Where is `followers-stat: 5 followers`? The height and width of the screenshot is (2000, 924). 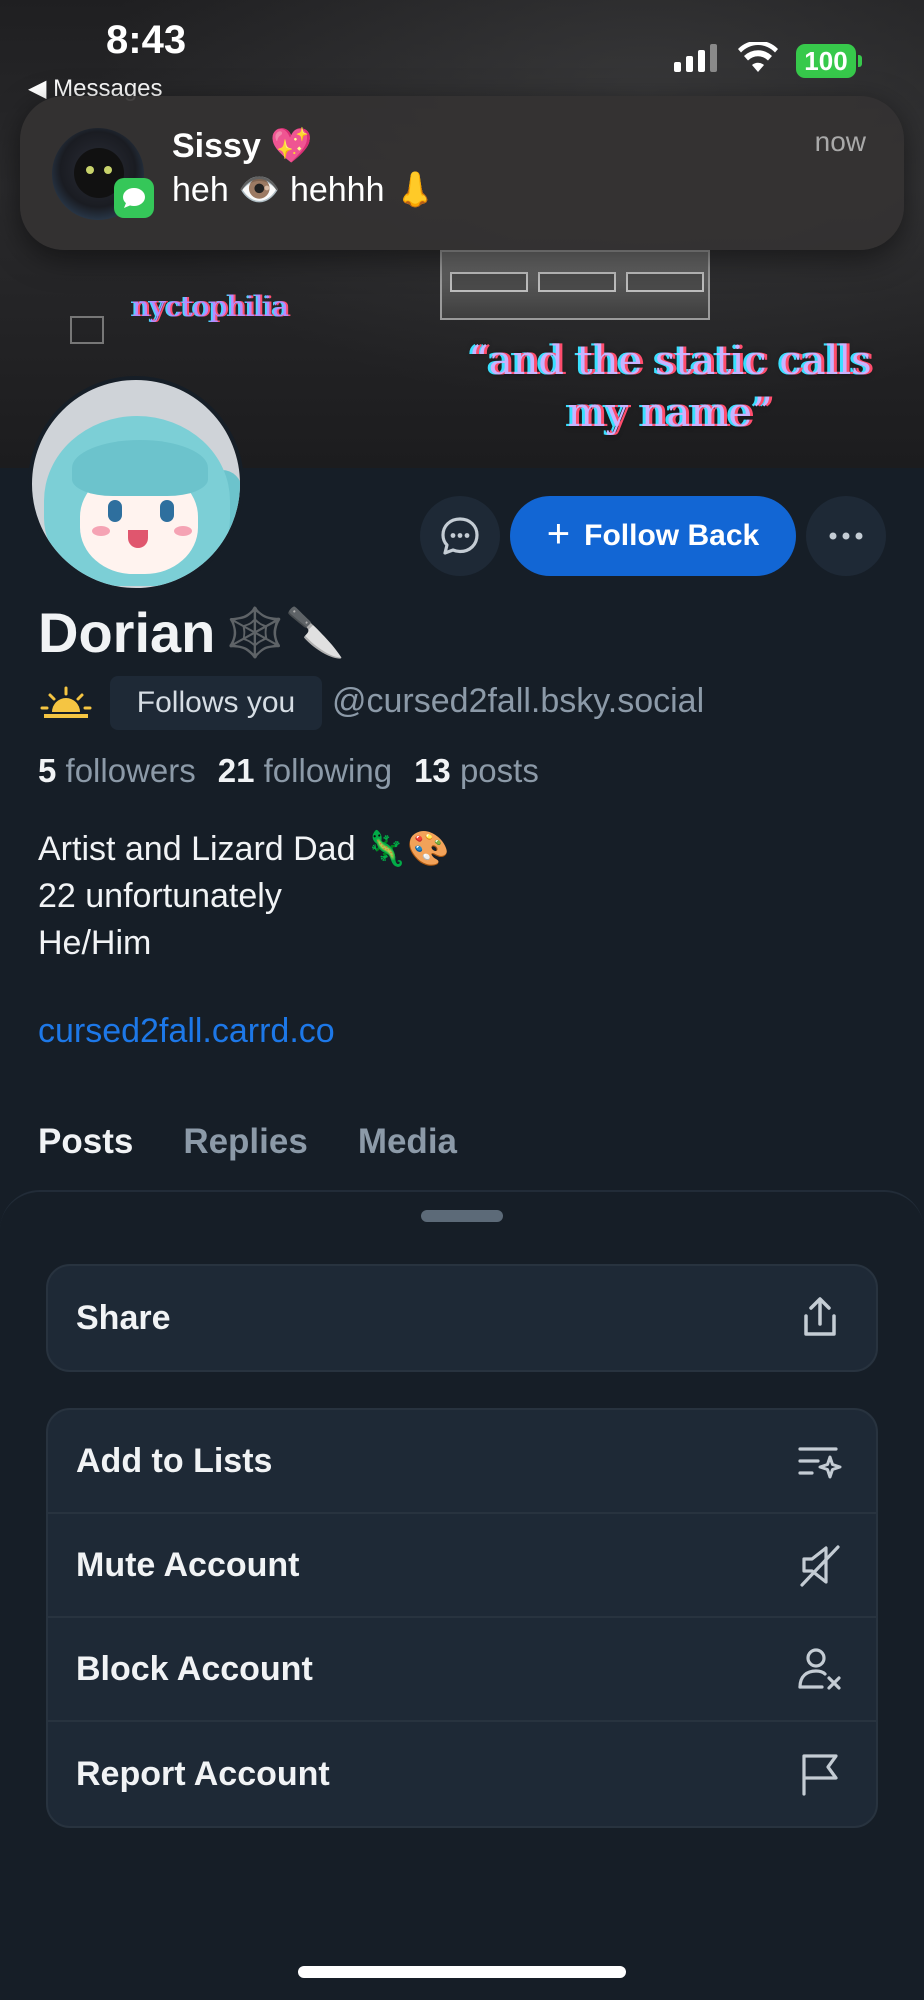 followers-stat: 5 followers is located at coordinates (117, 771).